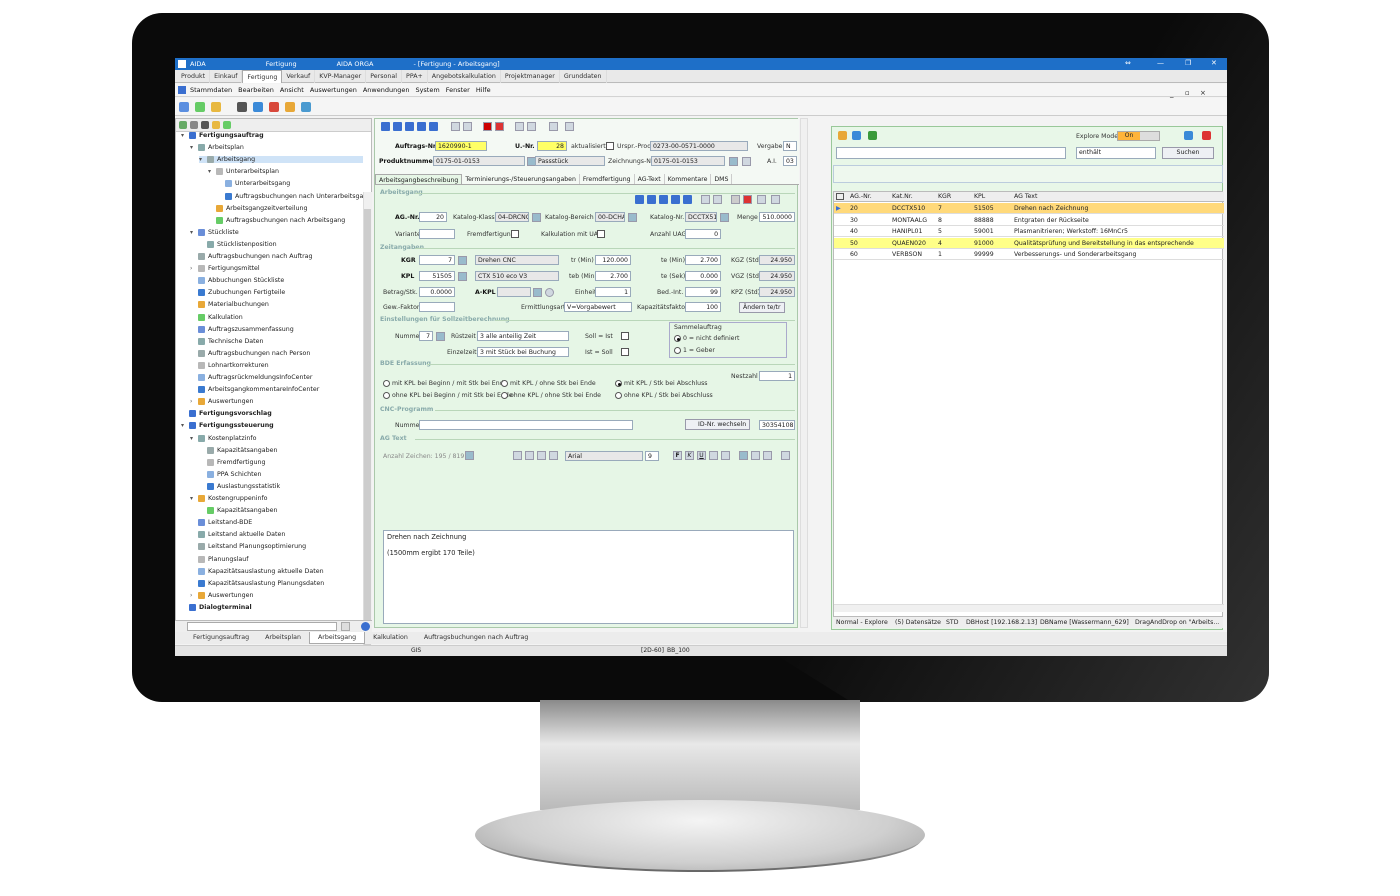 The width and height of the screenshot is (1400, 896). Describe the element at coordinates (861, 196) in the screenshot. I see `col-ag: AG.-Nr.` at that location.